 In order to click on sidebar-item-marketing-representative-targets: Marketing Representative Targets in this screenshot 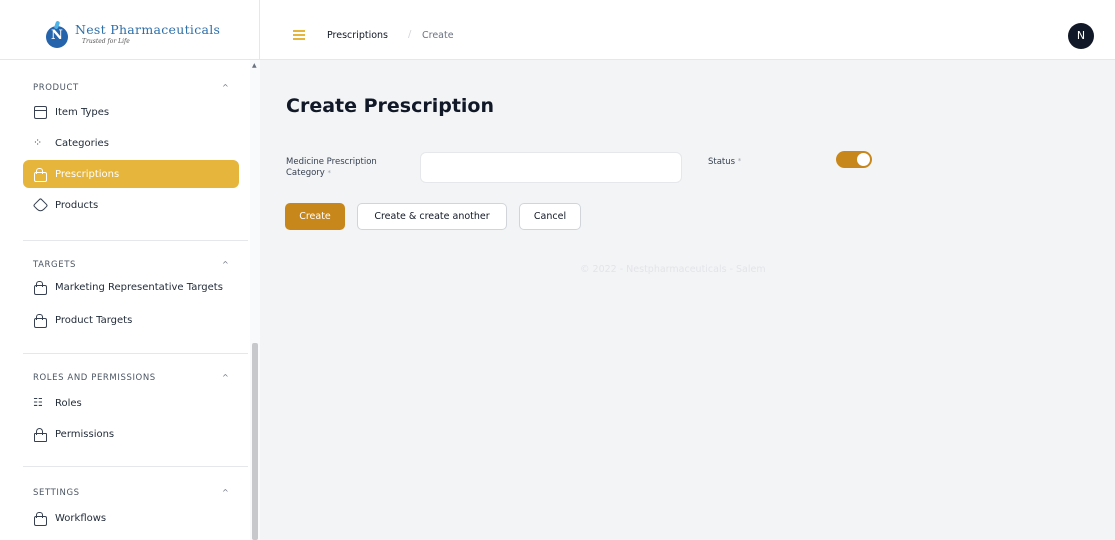, I will do `click(131, 287)`.